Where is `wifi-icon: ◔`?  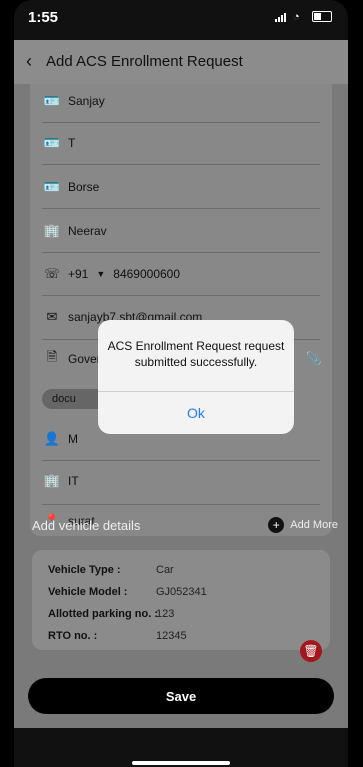
wifi-icon: ◔ is located at coordinates (296, 16).